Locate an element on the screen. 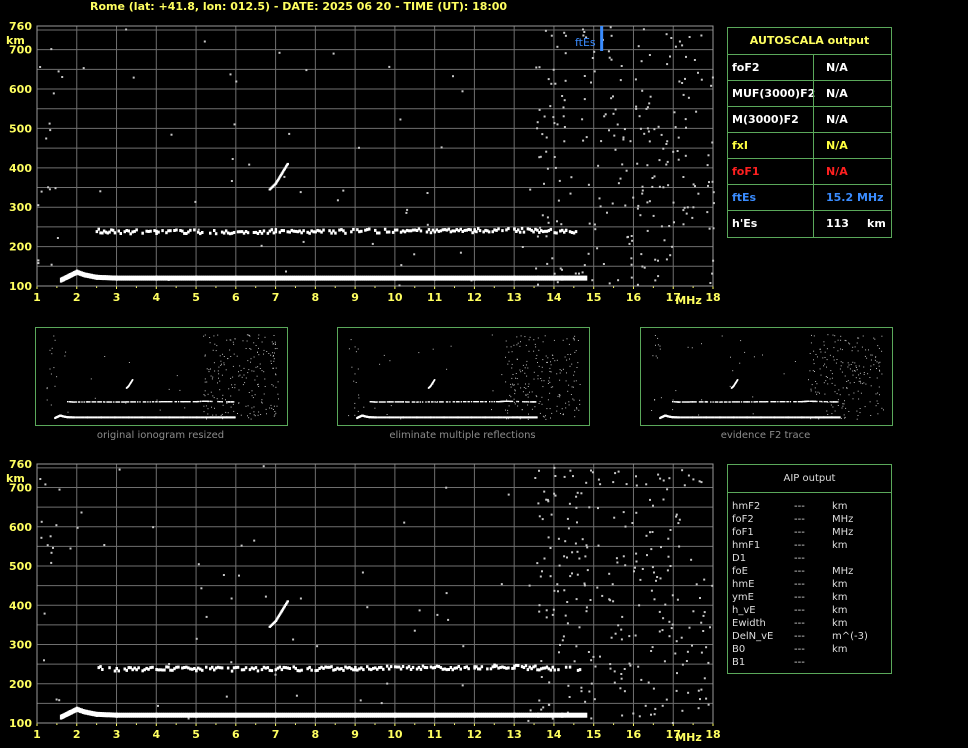 The image size is (968, 748). aip-param-label: B0 is located at coordinates (739, 649).